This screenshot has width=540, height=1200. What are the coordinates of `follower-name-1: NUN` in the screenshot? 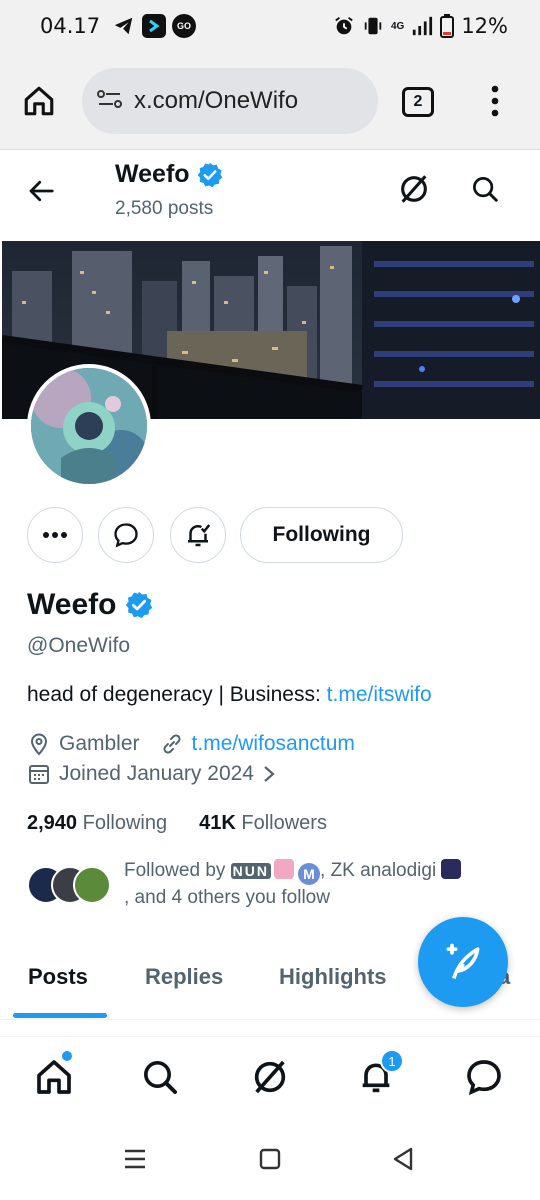 It's located at (251, 871).